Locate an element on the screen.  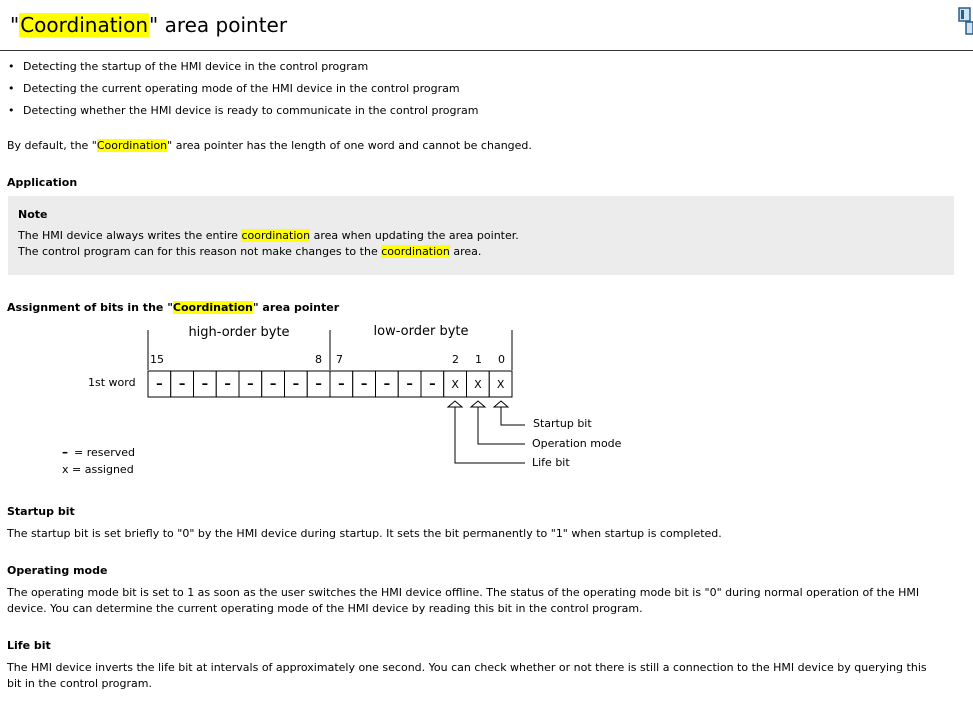
bit-cells: – – – – – – – – – – – – – X X X is located at coordinates (330, 384).